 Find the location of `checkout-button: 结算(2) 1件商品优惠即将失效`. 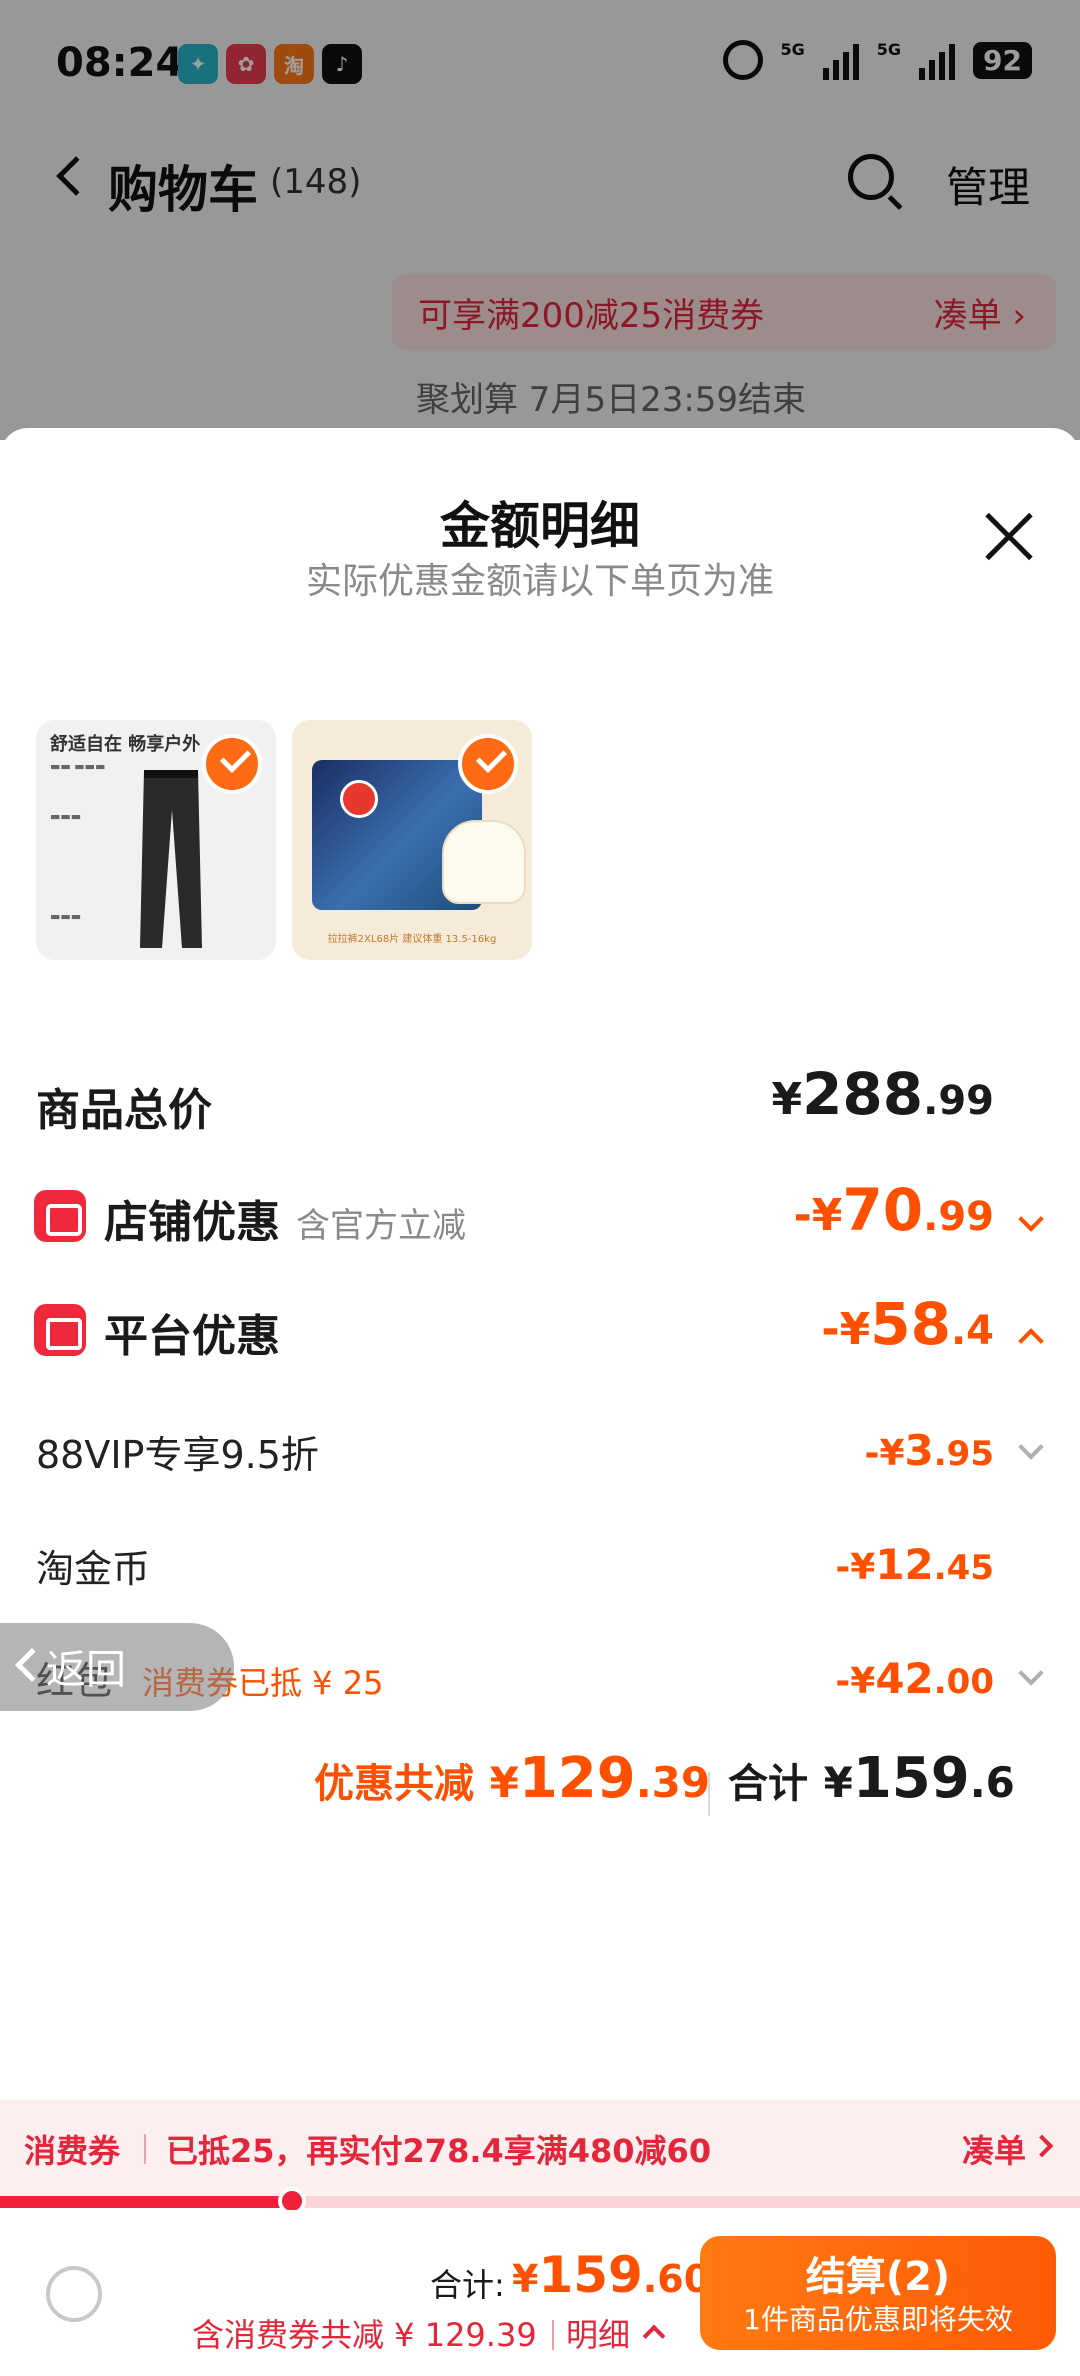

checkout-button: 结算(2) 1件商品优惠即将失效 is located at coordinates (878, 2293).